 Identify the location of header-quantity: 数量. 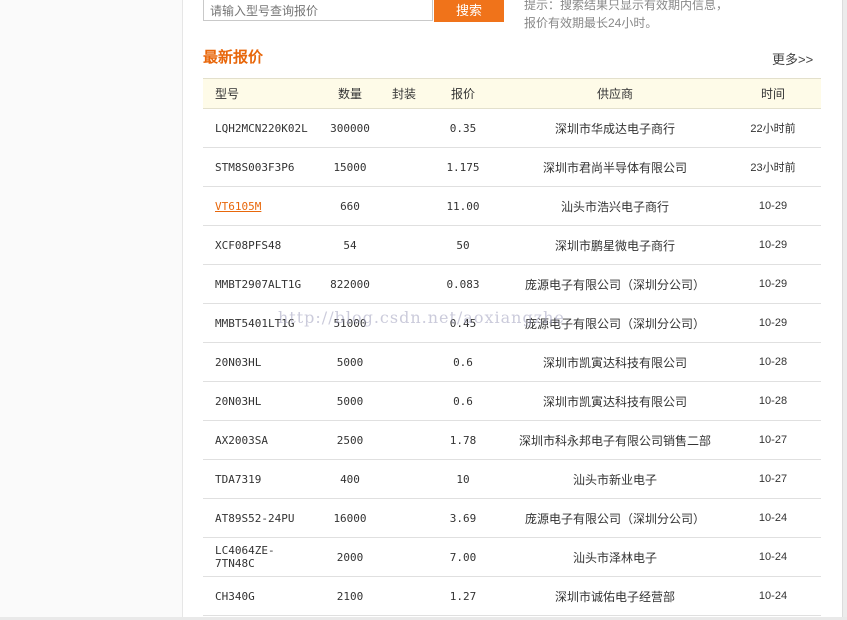
(350, 93).